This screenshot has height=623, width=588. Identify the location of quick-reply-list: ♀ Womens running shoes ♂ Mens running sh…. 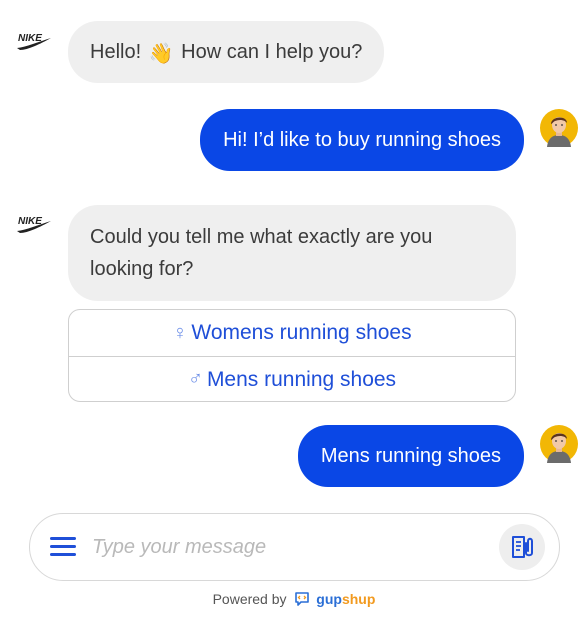
(292, 355).